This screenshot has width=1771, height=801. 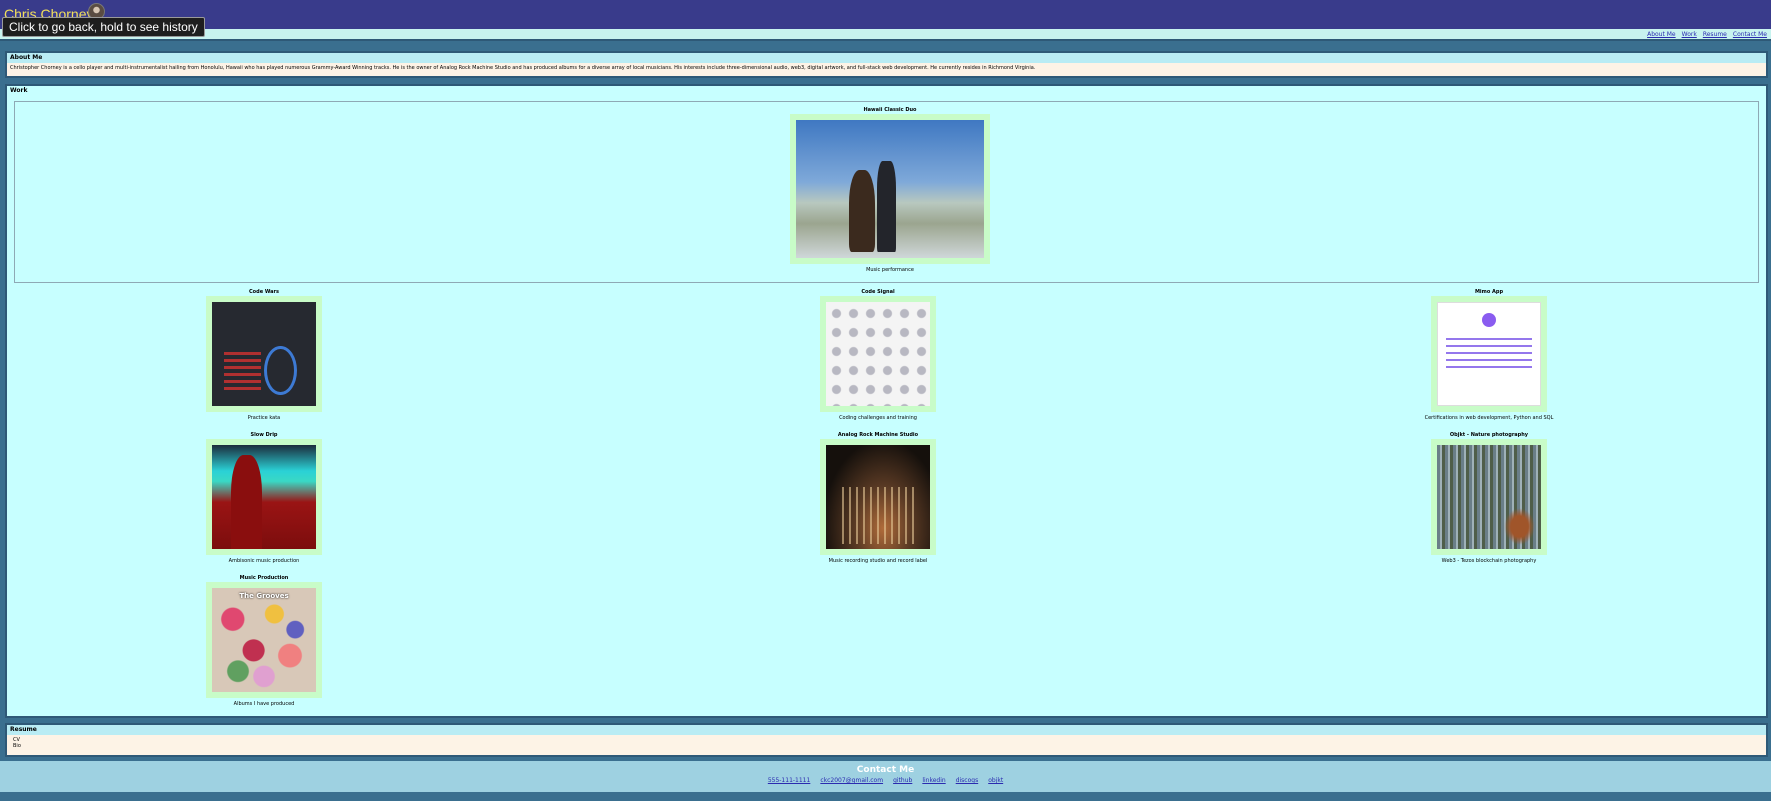 I want to click on album-cover-text: The Grooves, so click(x=264, y=596).